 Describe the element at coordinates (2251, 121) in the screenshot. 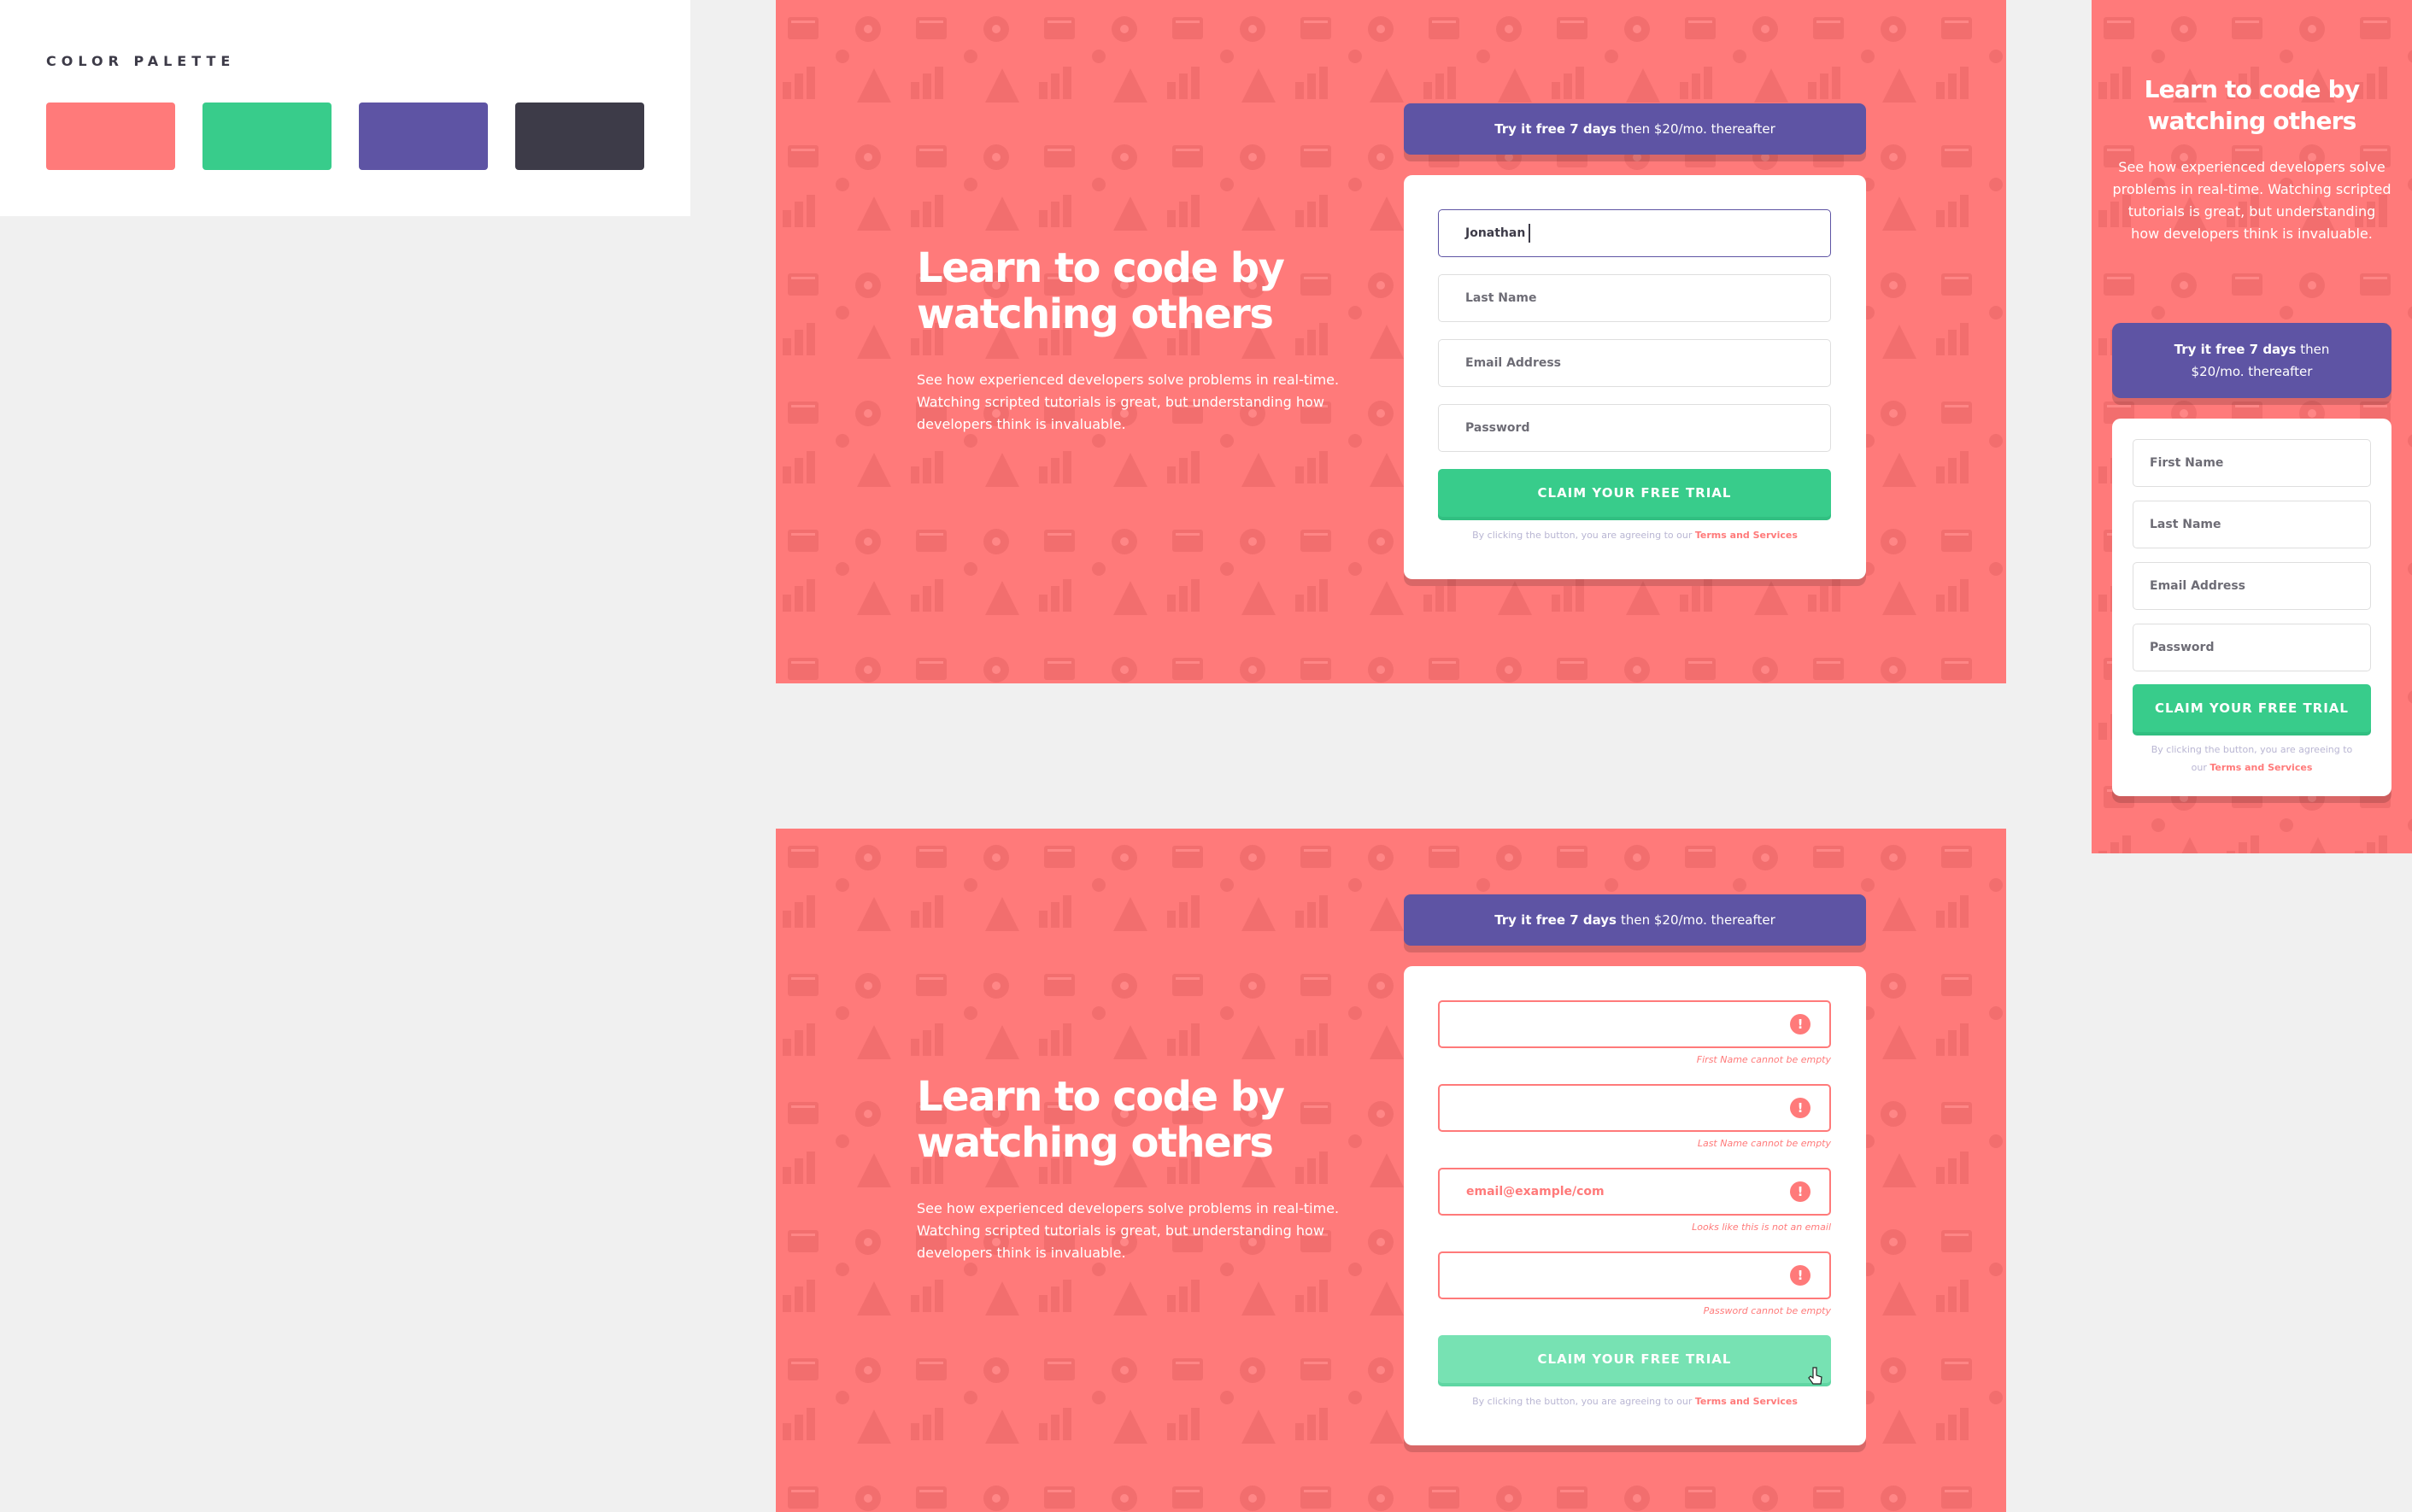

I see `mobile-title-line2: watching others` at that location.